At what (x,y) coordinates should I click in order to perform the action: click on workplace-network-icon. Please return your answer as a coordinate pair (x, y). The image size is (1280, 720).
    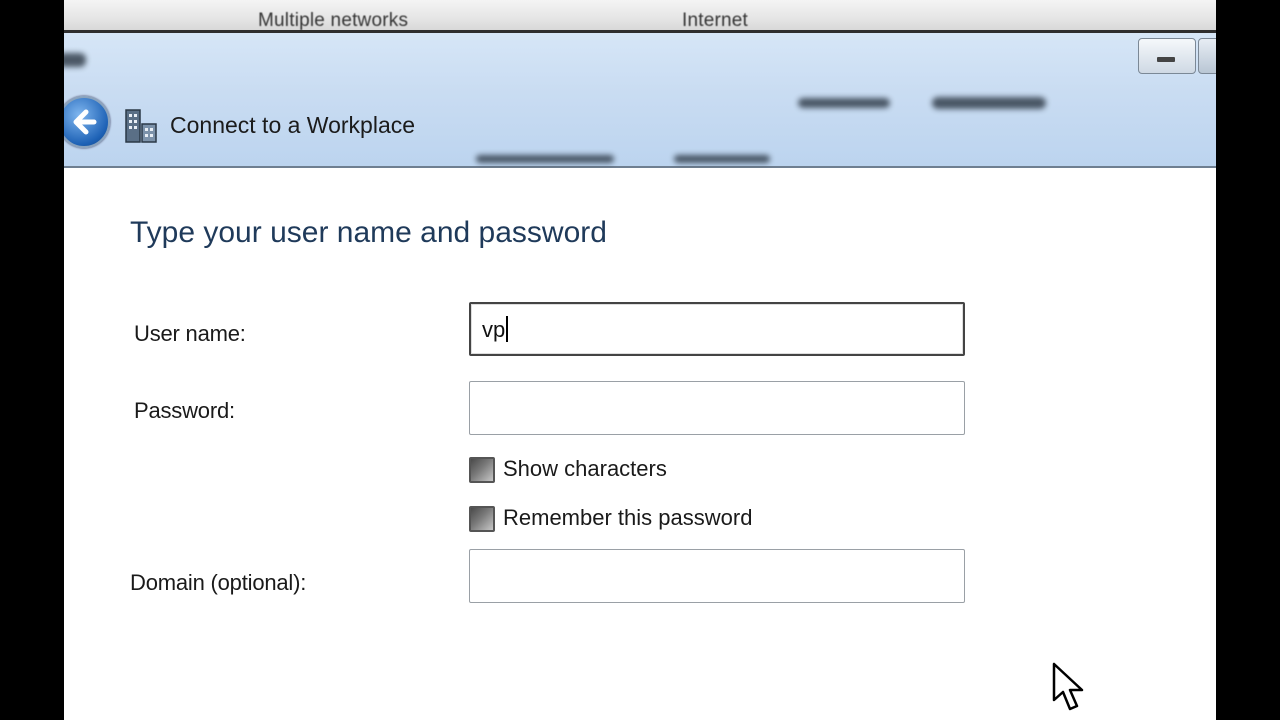
    Looking at the image, I should click on (141, 126).